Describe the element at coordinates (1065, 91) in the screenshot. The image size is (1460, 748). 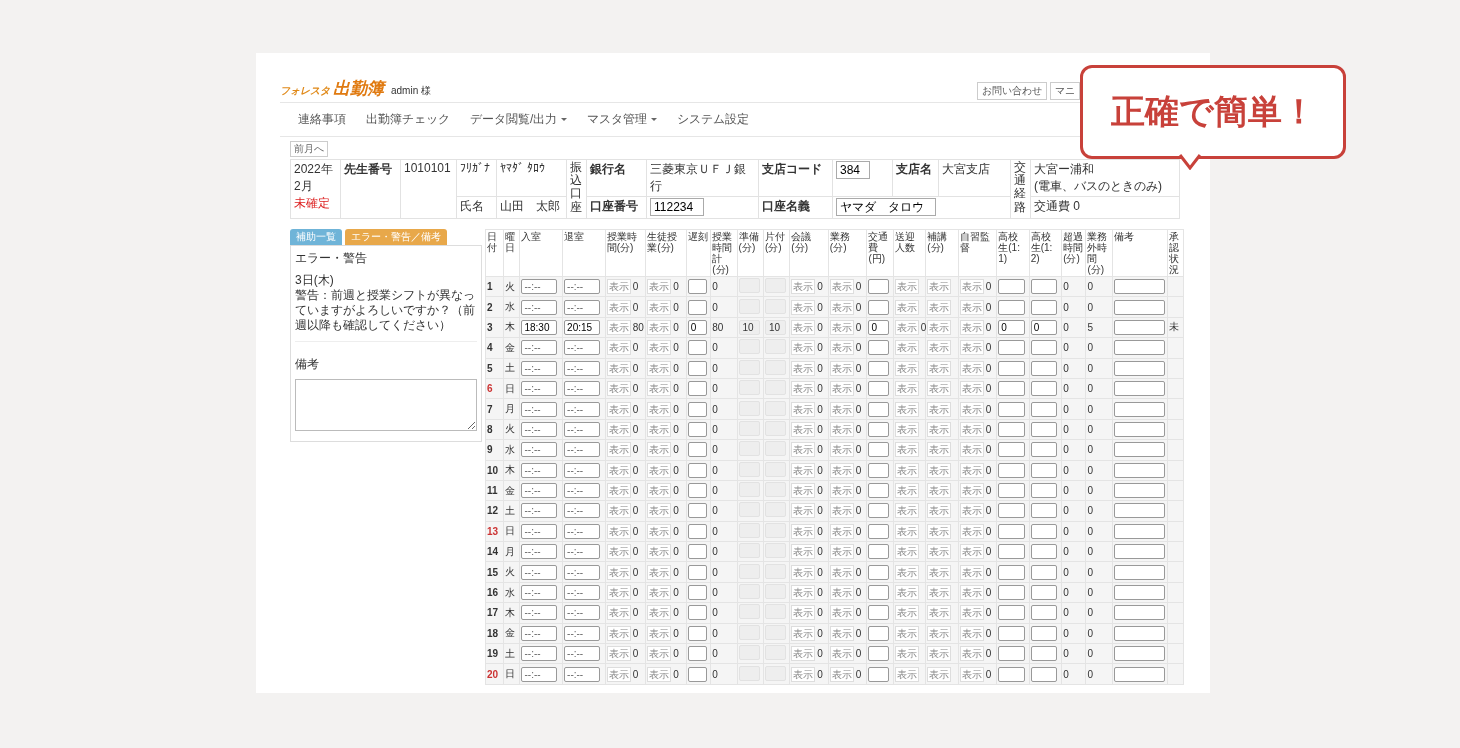
I see `header-button: マニ` at that location.